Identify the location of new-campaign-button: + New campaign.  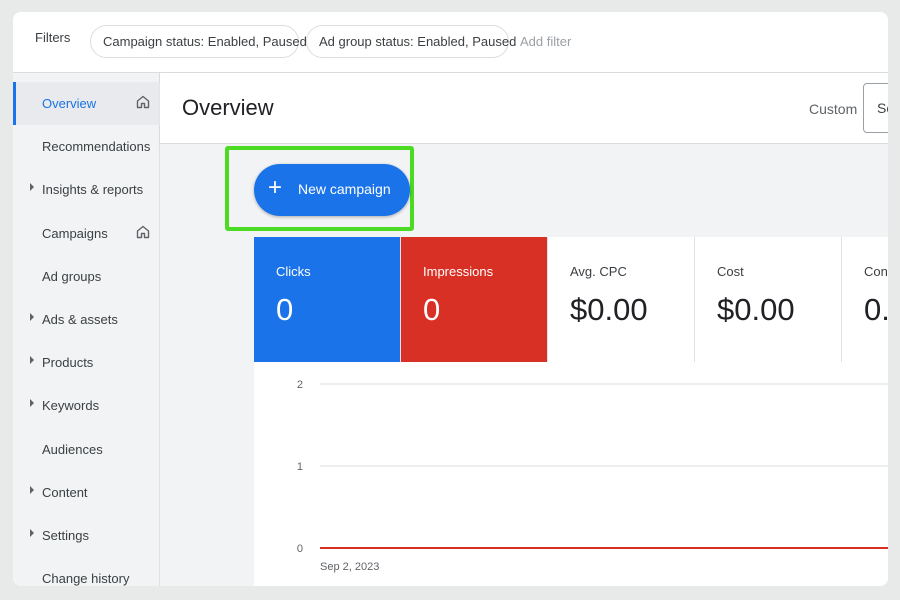
(332, 190).